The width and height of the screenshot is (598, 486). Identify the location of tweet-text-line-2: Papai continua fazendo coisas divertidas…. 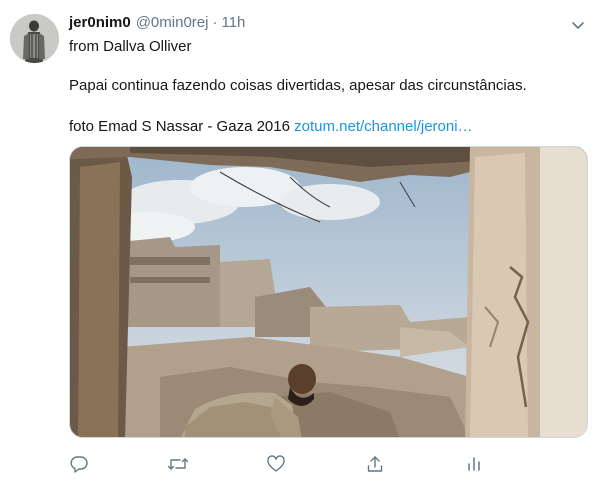
(298, 85).